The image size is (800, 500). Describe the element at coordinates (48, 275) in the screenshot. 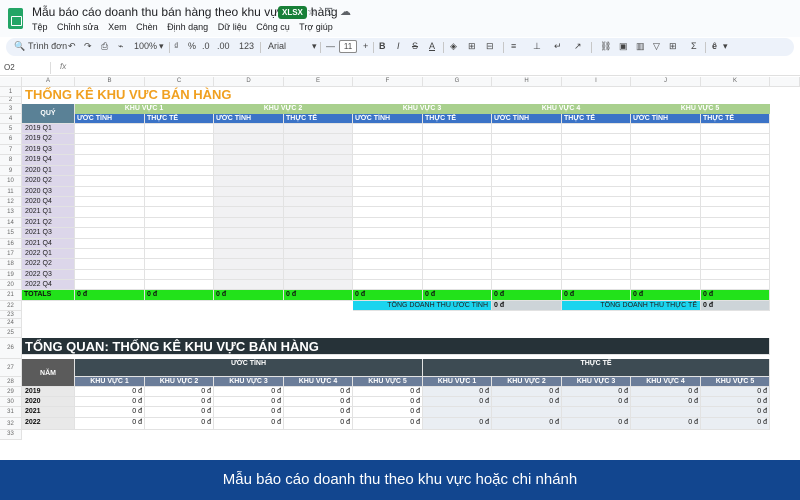

I see `quarter-cell: 2022 Q3` at that location.